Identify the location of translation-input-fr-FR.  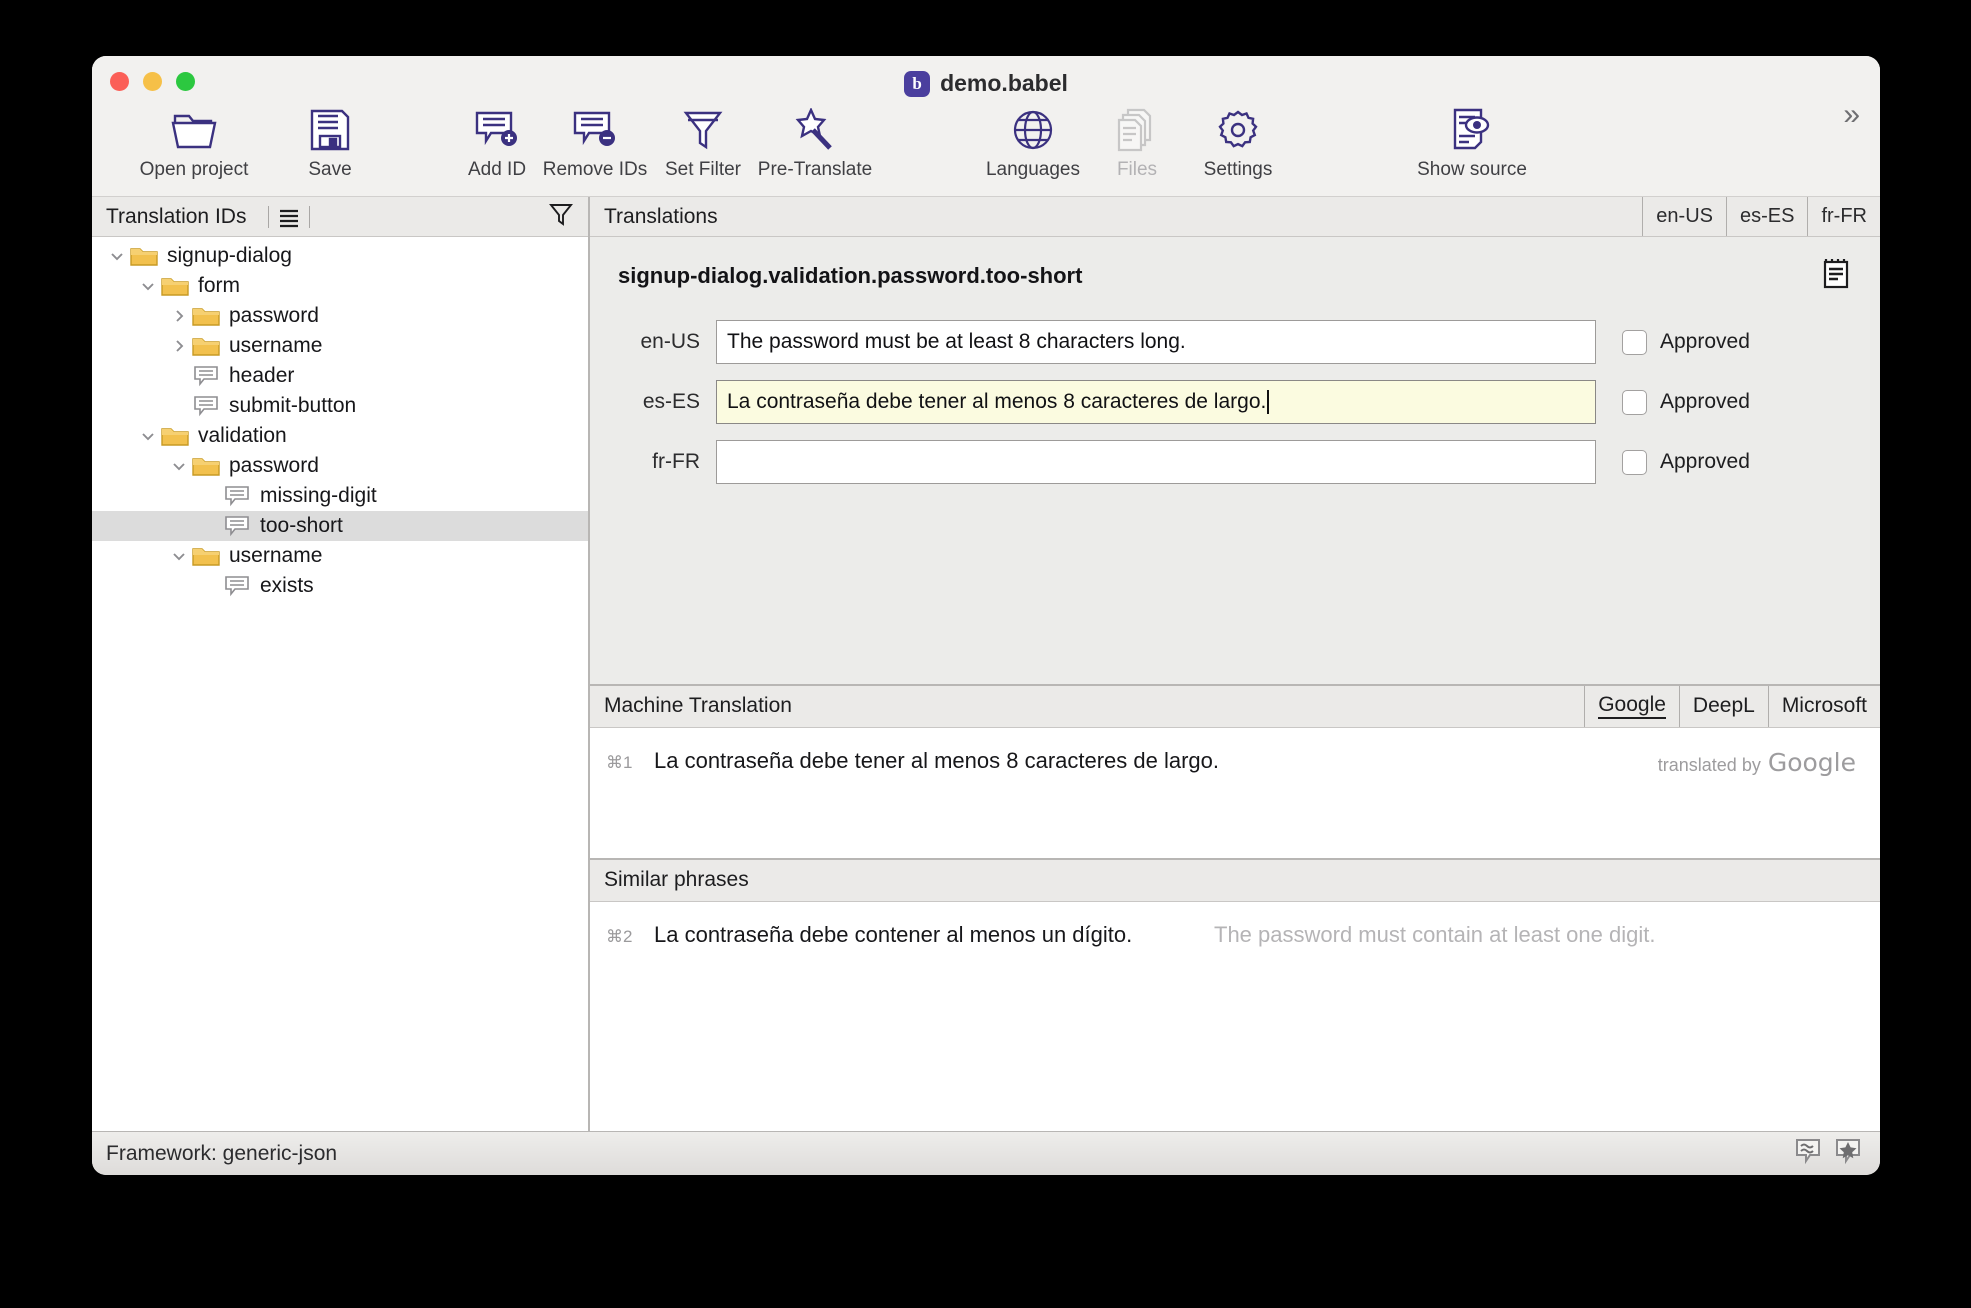
(1156, 462).